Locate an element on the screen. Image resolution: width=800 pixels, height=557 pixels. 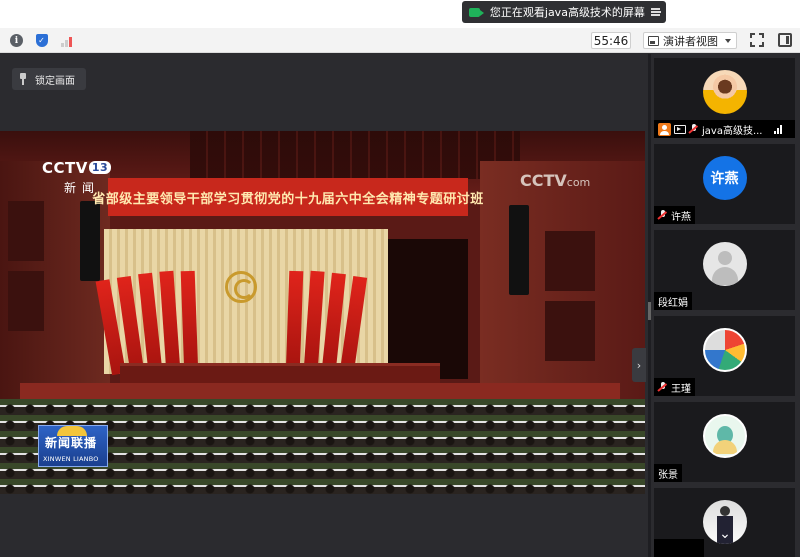
avatar: 许燕 is located at coordinates (724, 178).